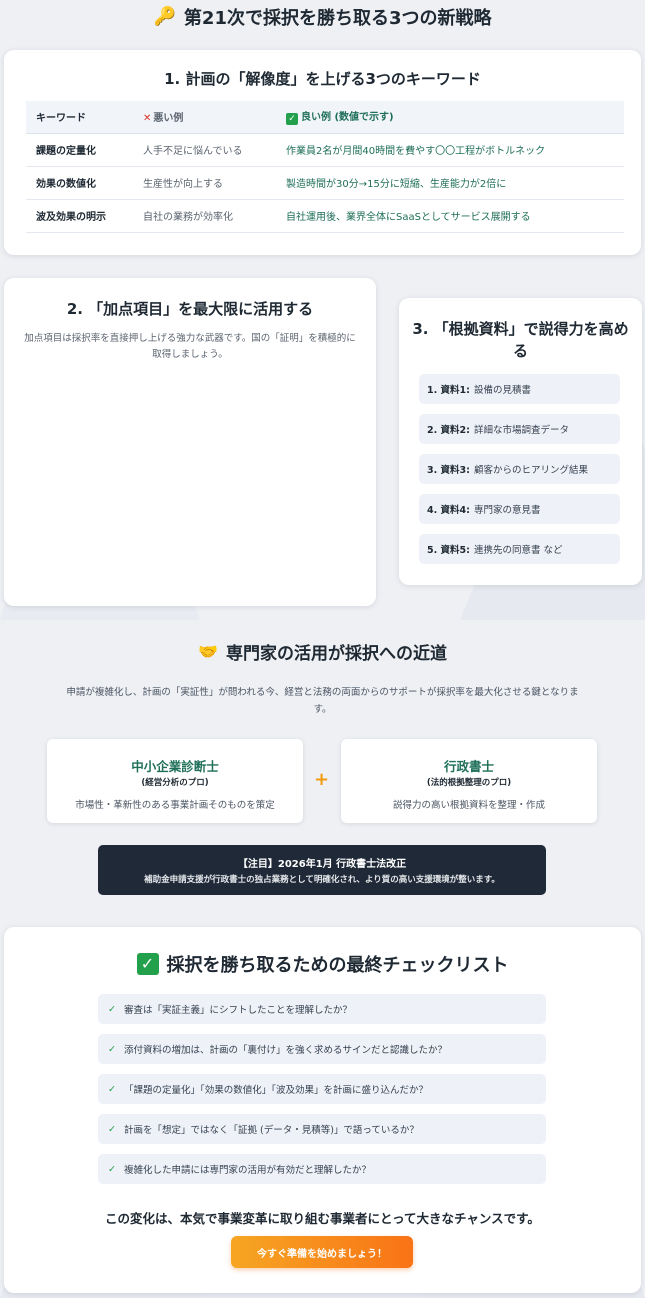 This screenshot has height=1298, width=645. I want to click on cell-good: 作業員2名が月間40時間を費やす〇〇工程がボトルネック, so click(451, 150).